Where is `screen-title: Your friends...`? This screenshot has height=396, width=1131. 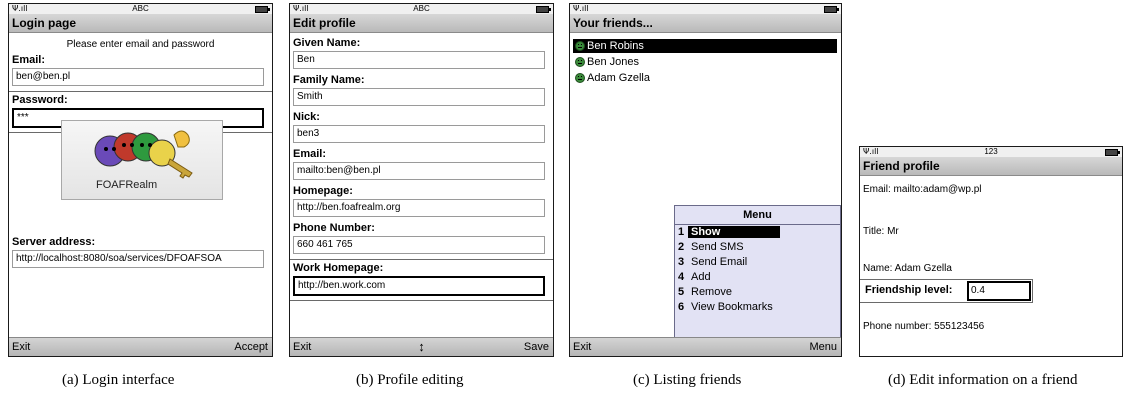 screen-title: Your friends... is located at coordinates (705, 23).